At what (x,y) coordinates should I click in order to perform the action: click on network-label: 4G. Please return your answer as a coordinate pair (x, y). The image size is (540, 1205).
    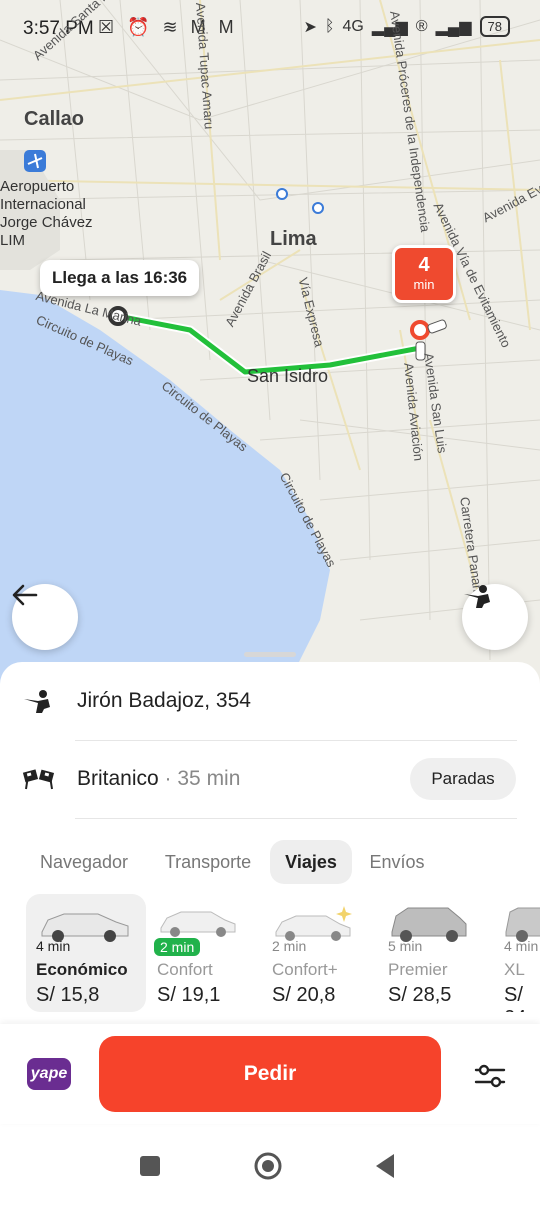
    Looking at the image, I should click on (353, 26).